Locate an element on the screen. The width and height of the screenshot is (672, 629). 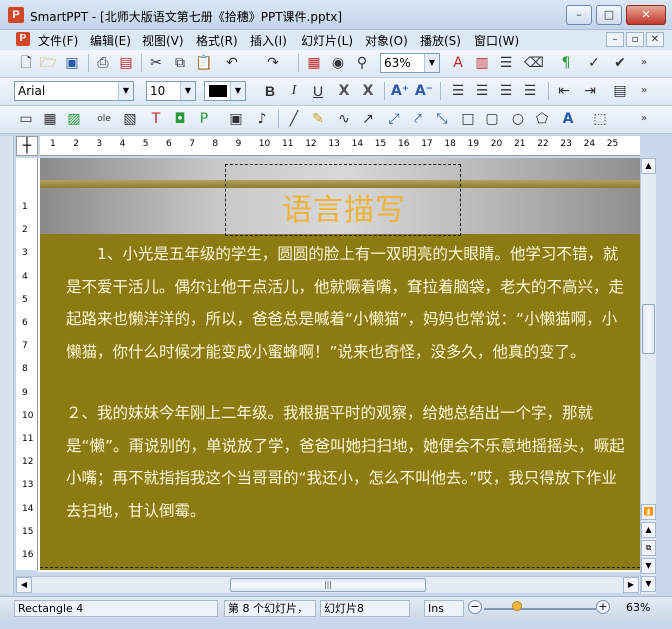
document-icon: P is located at coordinates (23, 39).